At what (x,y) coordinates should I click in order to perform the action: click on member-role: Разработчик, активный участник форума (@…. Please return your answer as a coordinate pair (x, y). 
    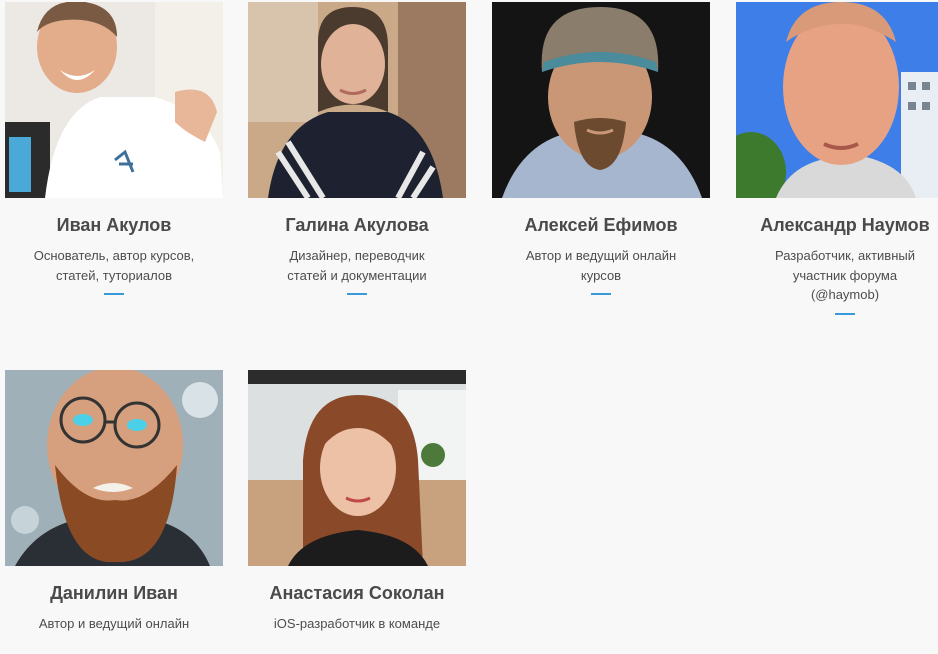
    Looking at the image, I should click on (837, 275).